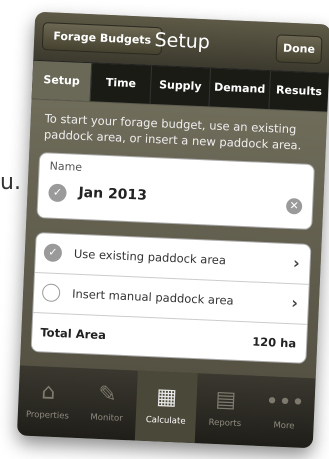 Image resolution: width=329 pixels, height=459 pixels. What do you see at coordinates (150, 257) in the screenshot?
I see `option-label: Use existing paddock area` at bounding box center [150, 257].